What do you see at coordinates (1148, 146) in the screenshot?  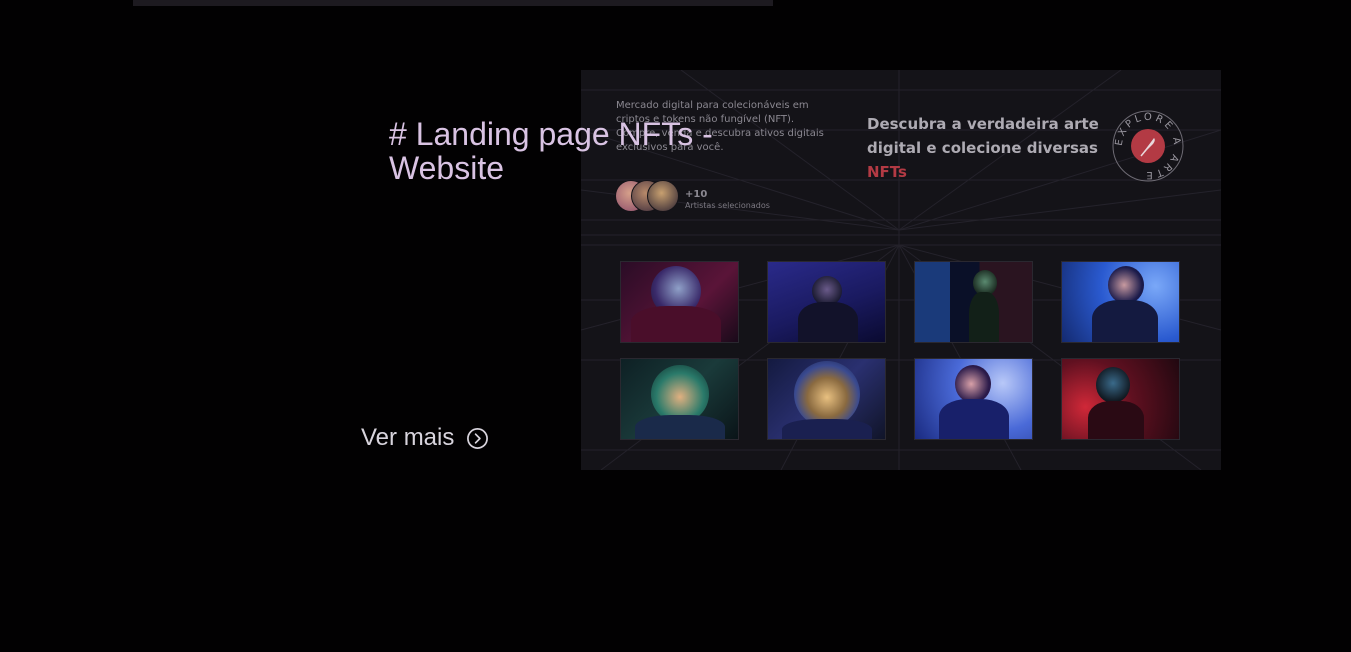 I see `explore-badge: EXPLORE A ARTE` at bounding box center [1148, 146].